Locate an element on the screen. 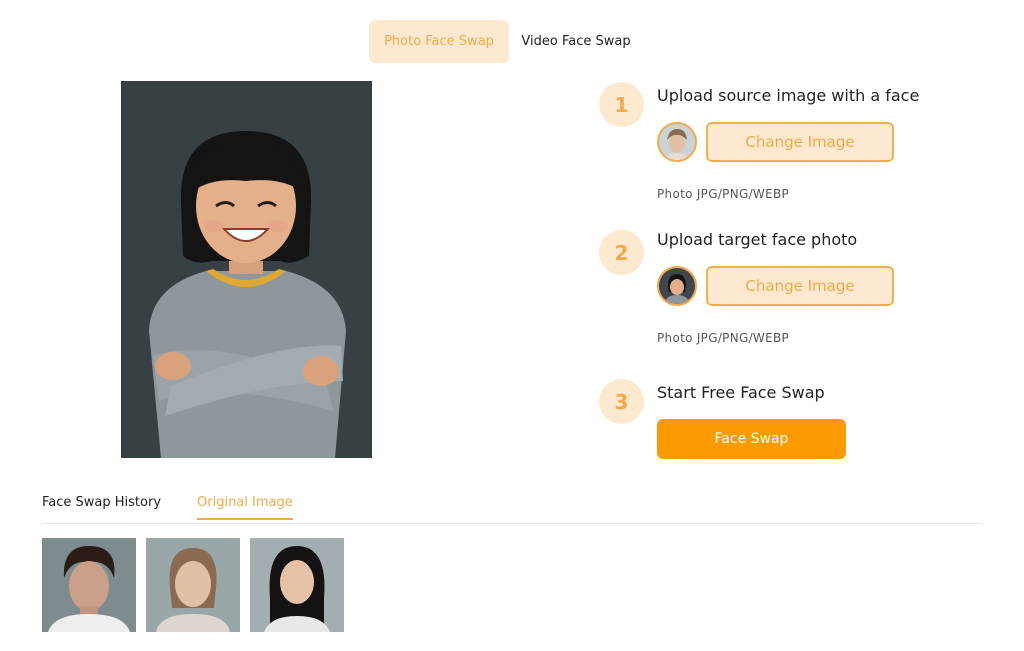 This screenshot has width=1024, height=651. step-2-title: Upload target face photo is located at coordinates (757, 239).